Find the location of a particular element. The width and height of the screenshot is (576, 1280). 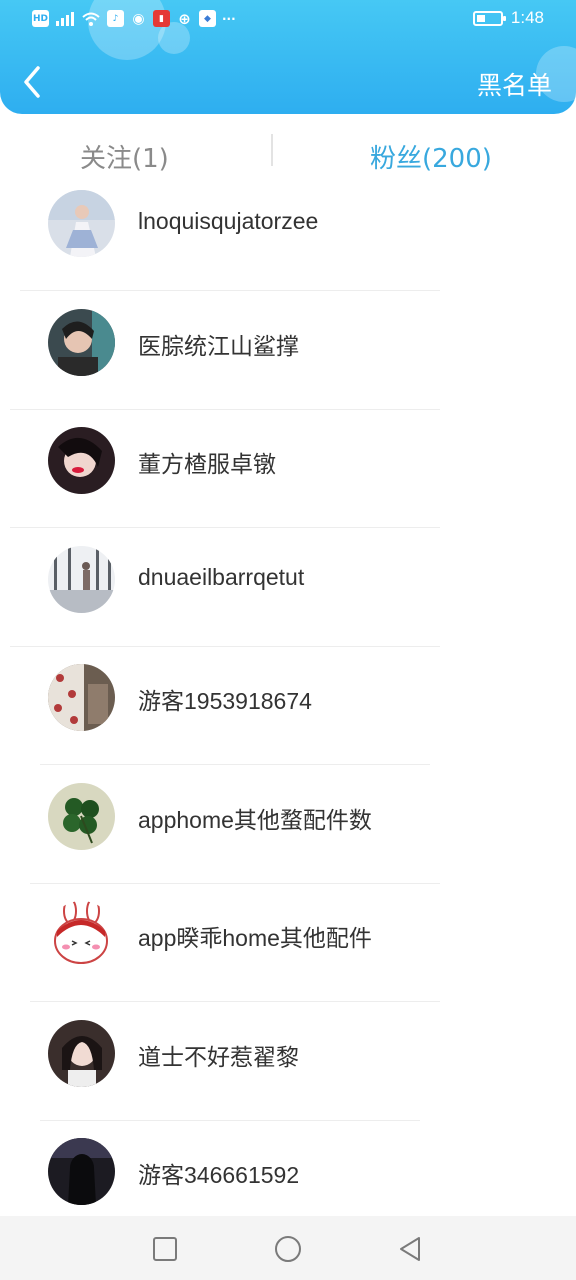

red-app-icon: ▮ is located at coordinates (161, 18).